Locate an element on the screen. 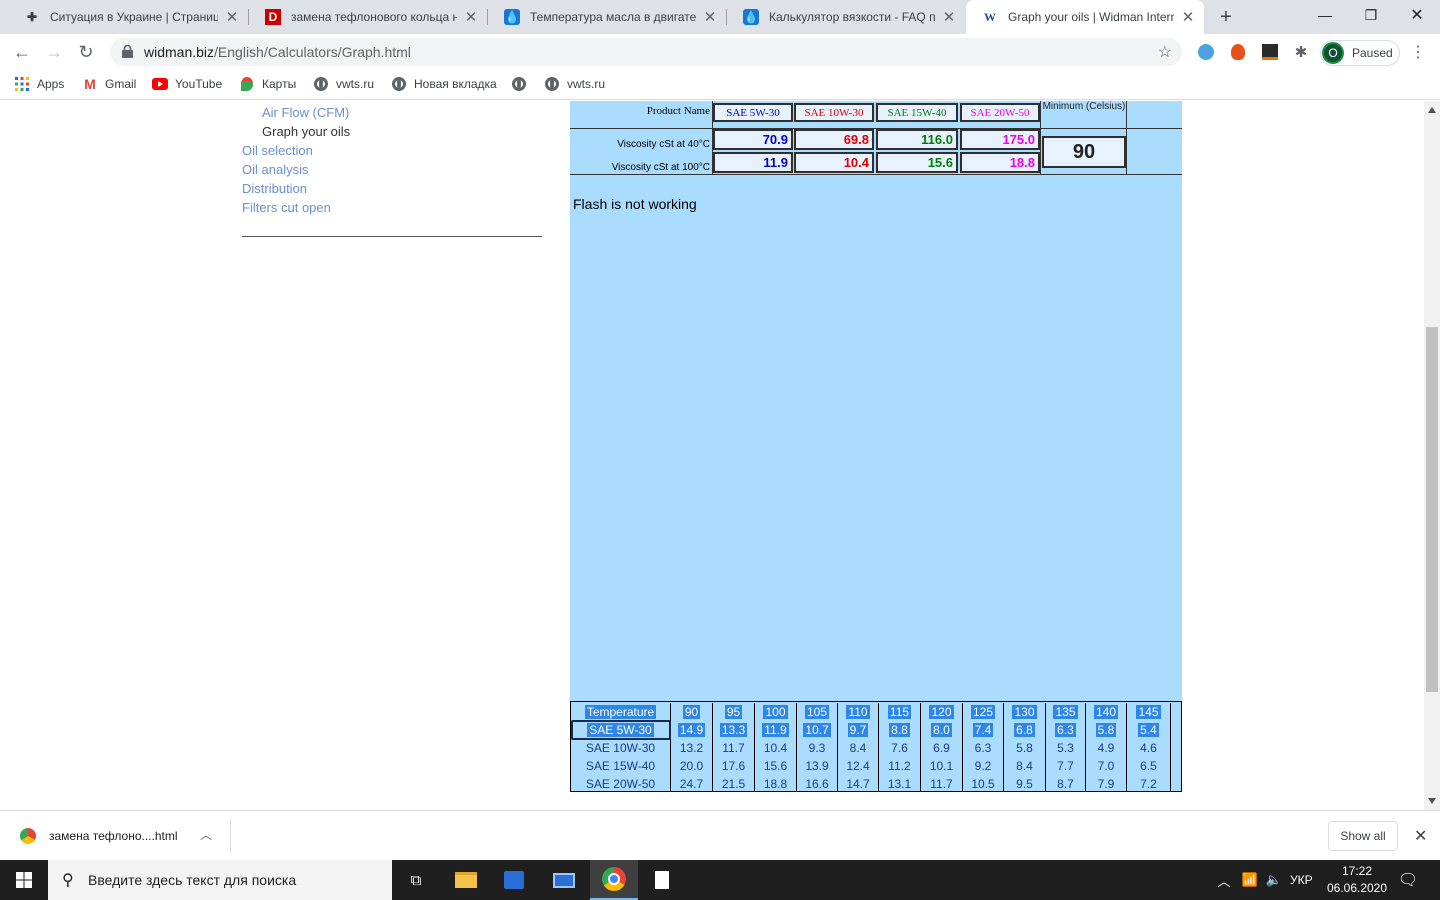 Image resolution: width=1440 pixels, height=900 pixels. visc40-input: 69.8 is located at coordinates (834, 139).